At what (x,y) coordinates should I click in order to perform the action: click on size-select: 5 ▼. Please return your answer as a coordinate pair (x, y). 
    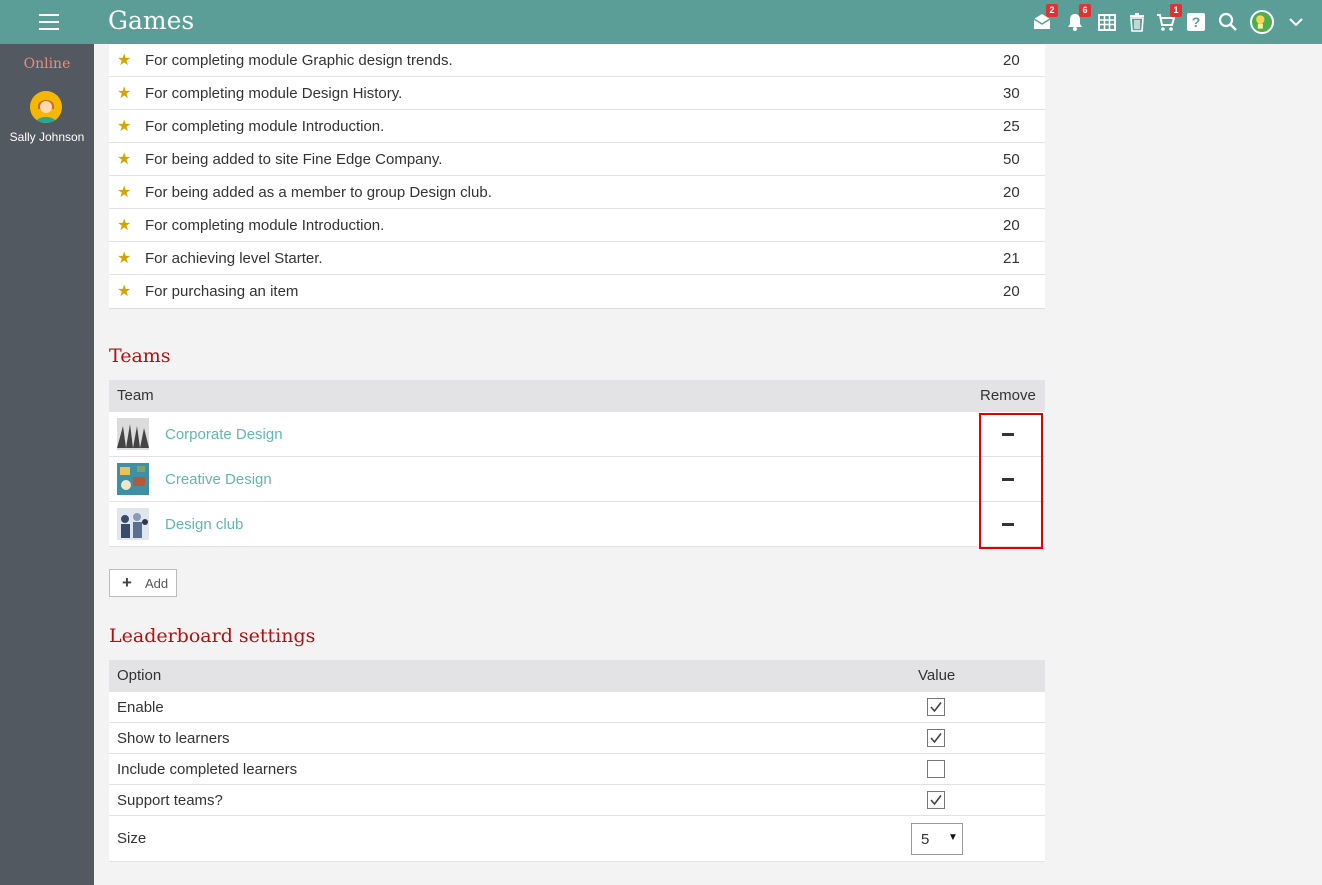
    Looking at the image, I should click on (937, 839).